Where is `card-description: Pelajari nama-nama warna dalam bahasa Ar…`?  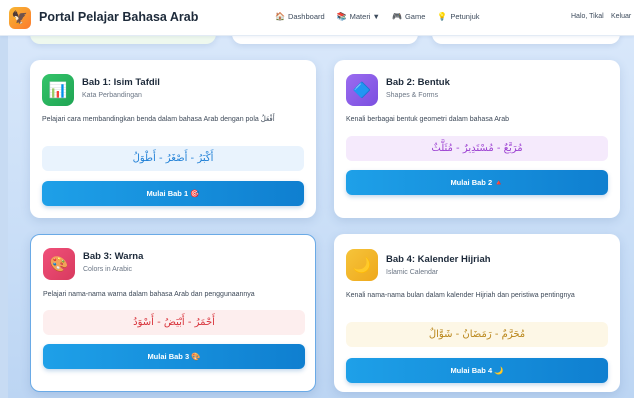 card-description: Pelajari nama-nama warna dalam bahasa Ar… is located at coordinates (149, 294).